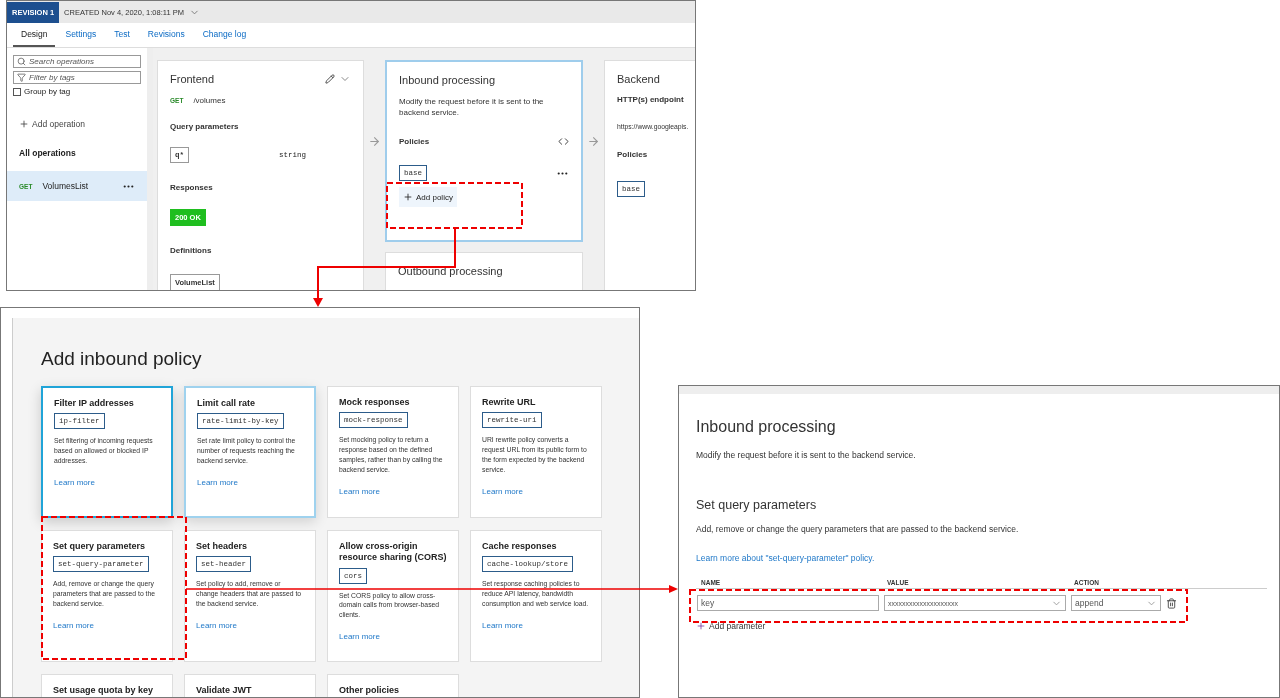 This screenshot has height=698, width=1280. Describe the element at coordinates (192, 79) in the screenshot. I see `card-title: Frontend` at that location.